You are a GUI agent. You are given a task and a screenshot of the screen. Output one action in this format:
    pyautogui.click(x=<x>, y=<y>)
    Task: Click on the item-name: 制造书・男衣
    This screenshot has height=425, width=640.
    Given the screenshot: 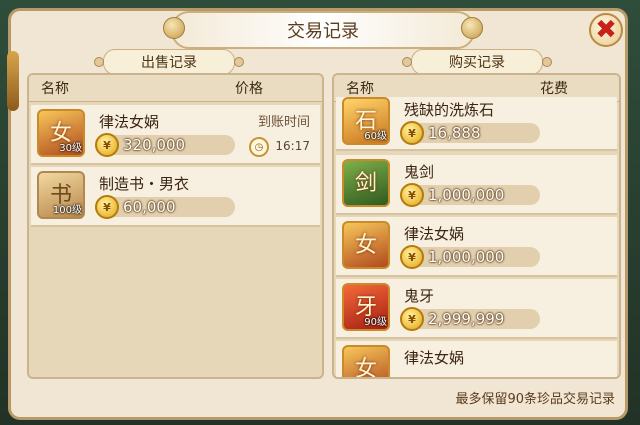 What is the action you would take?
    pyautogui.click(x=144, y=184)
    